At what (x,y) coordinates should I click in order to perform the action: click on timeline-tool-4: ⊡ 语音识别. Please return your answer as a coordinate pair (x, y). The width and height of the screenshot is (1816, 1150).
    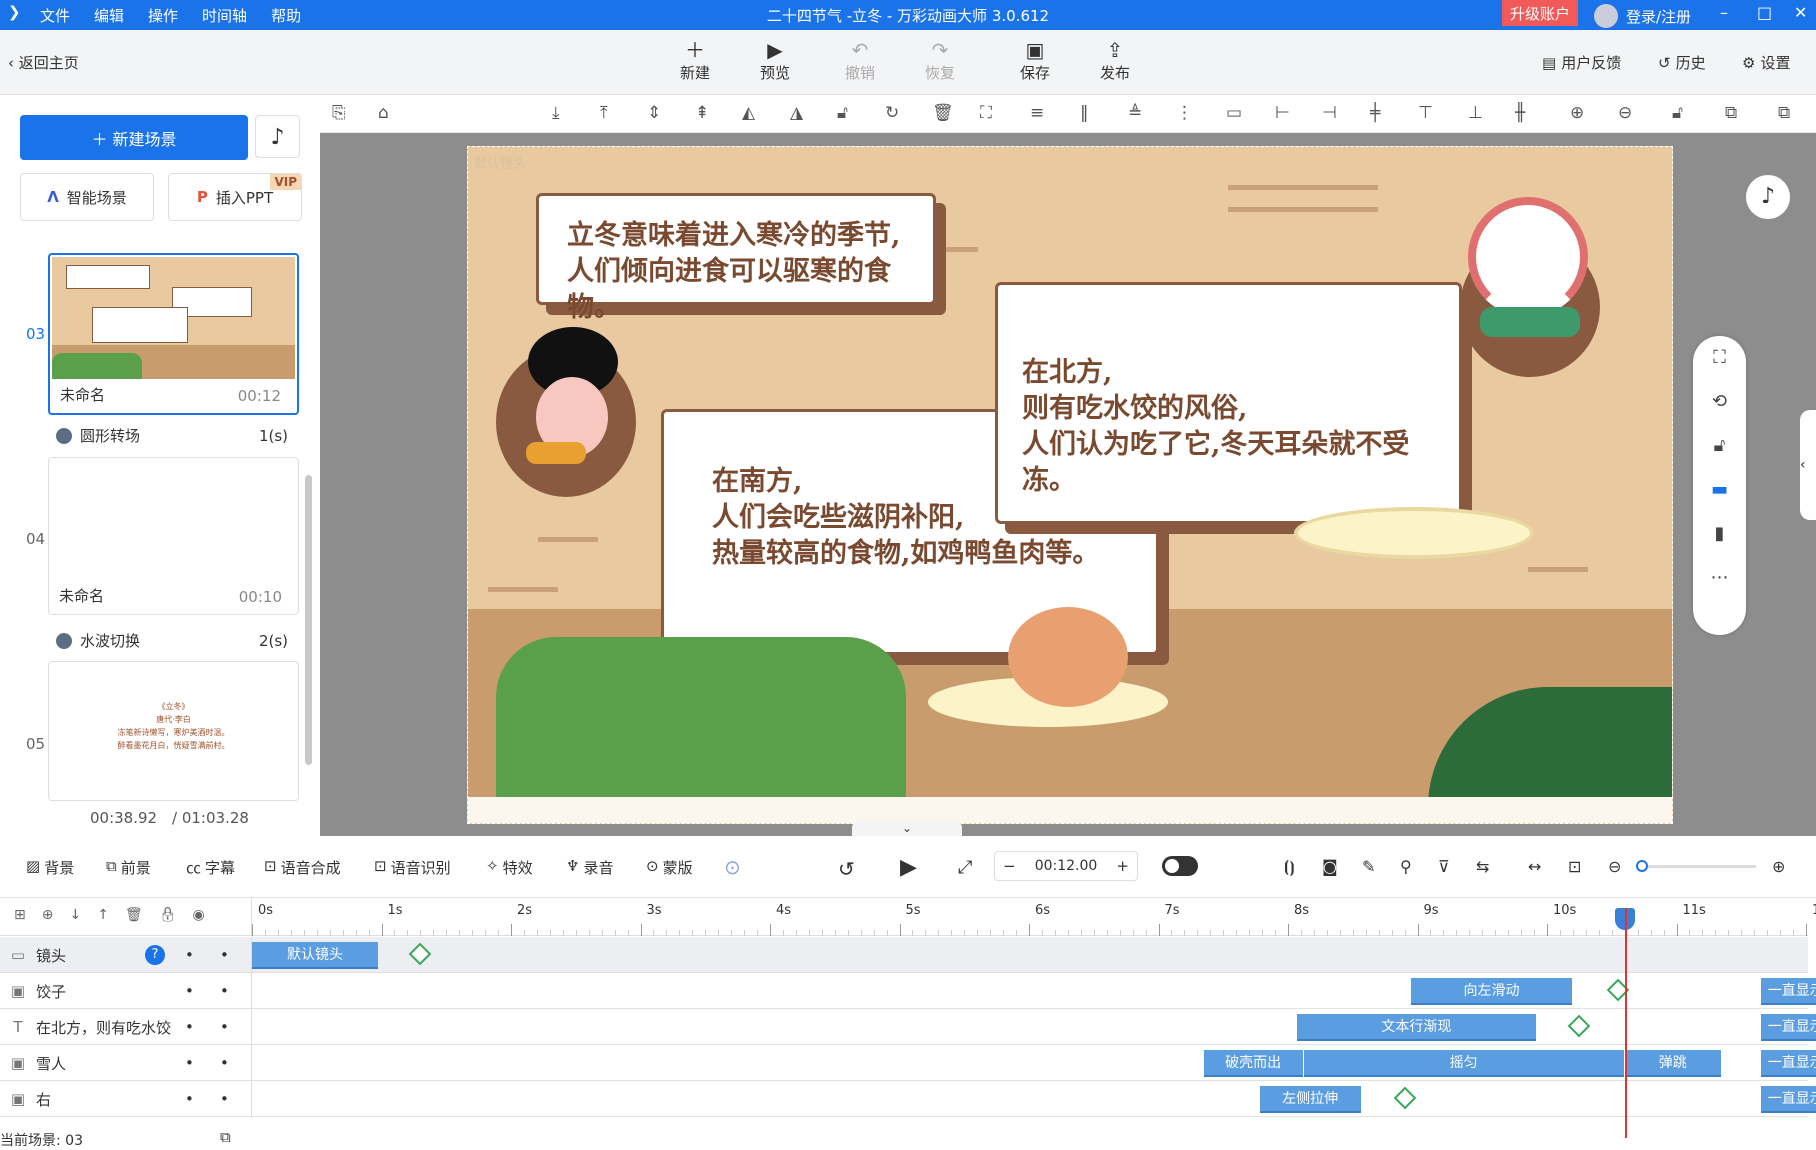
    Looking at the image, I should click on (412, 867).